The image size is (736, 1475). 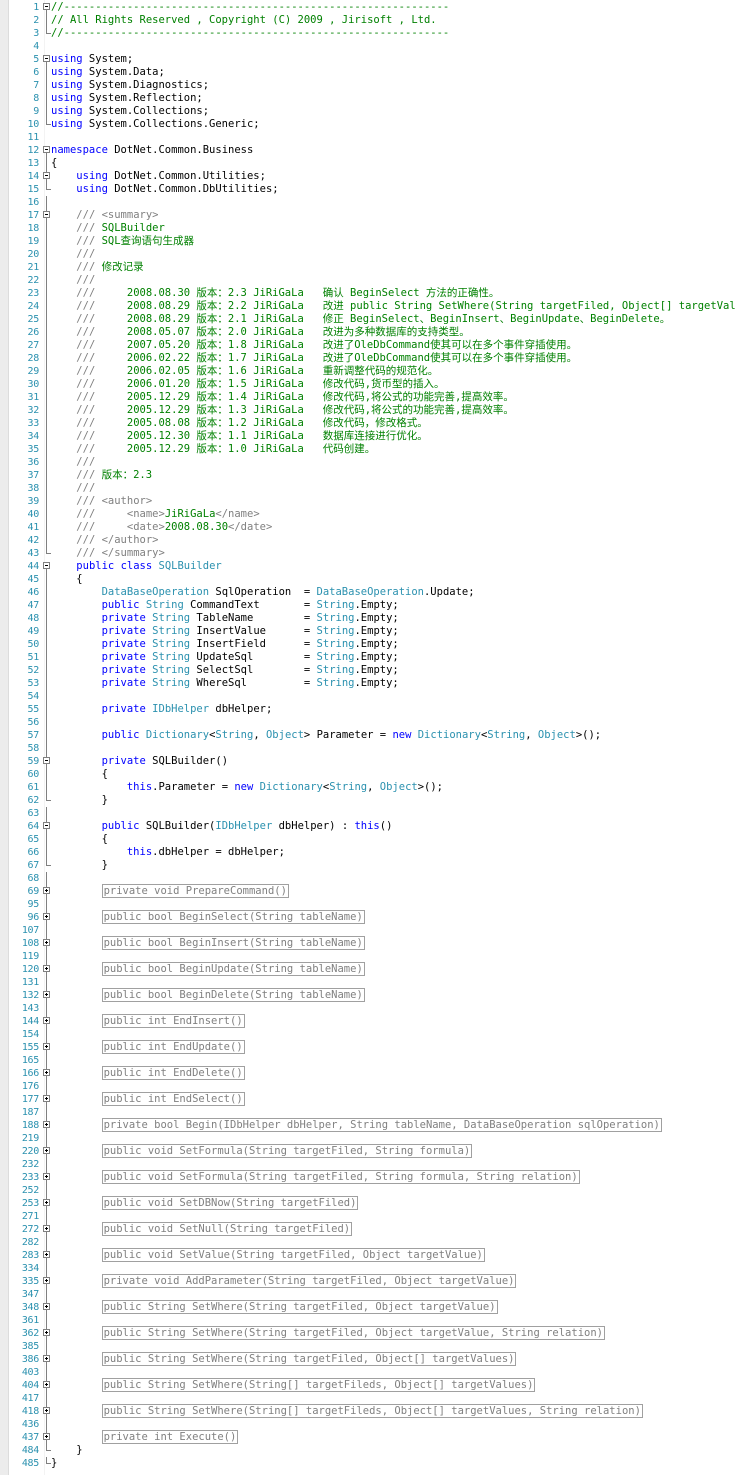 What do you see at coordinates (368, 124) in the screenshot?
I see `code-line: 10 using System.Collections.Generic;` at bounding box center [368, 124].